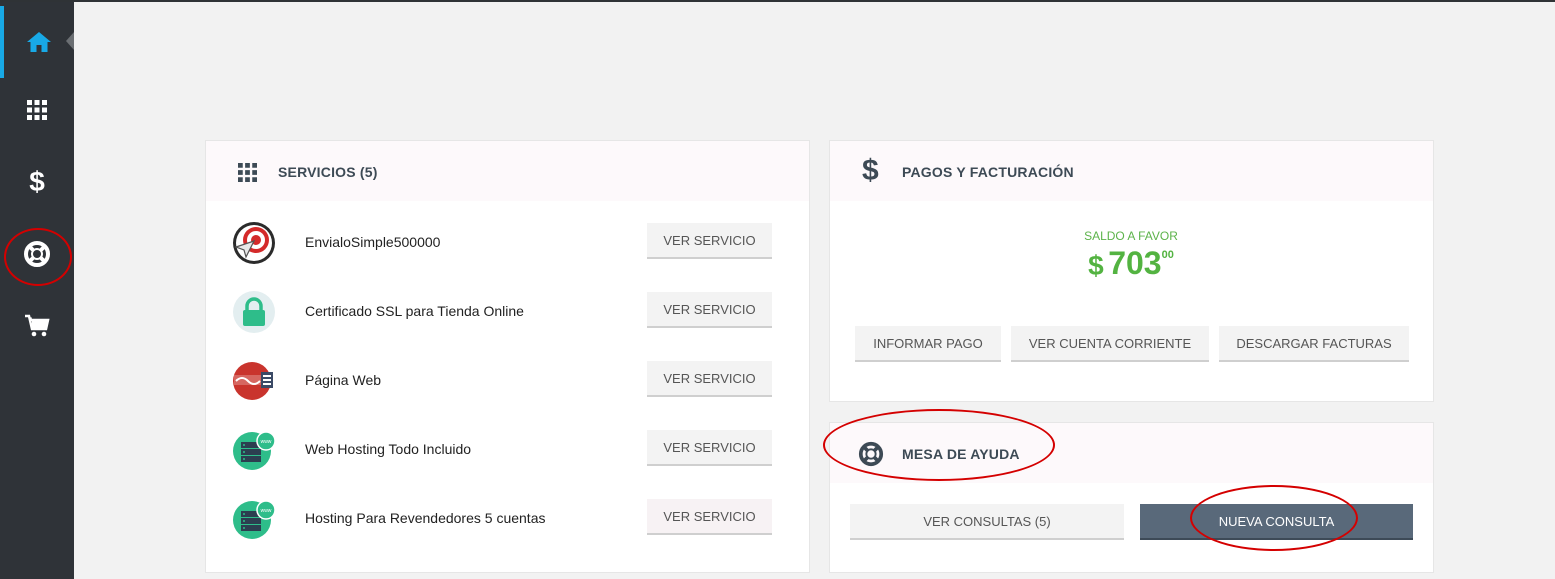 The image size is (1555, 579). I want to click on sidebar-item-helpdesk, so click(37, 254).